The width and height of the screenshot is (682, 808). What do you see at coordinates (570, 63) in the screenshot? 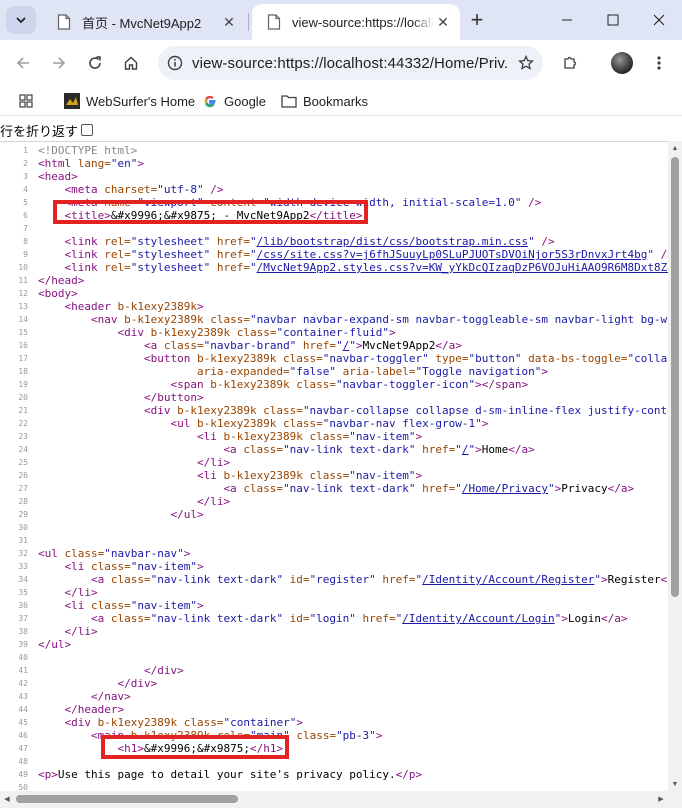
I see `extensions-button` at bounding box center [570, 63].